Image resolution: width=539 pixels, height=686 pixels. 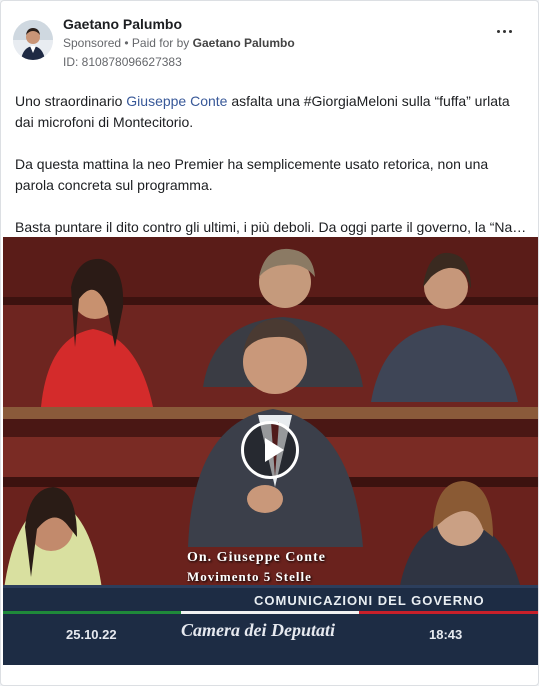 I want to click on caption-party: Movimento 5 Stelle, so click(x=249, y=576).